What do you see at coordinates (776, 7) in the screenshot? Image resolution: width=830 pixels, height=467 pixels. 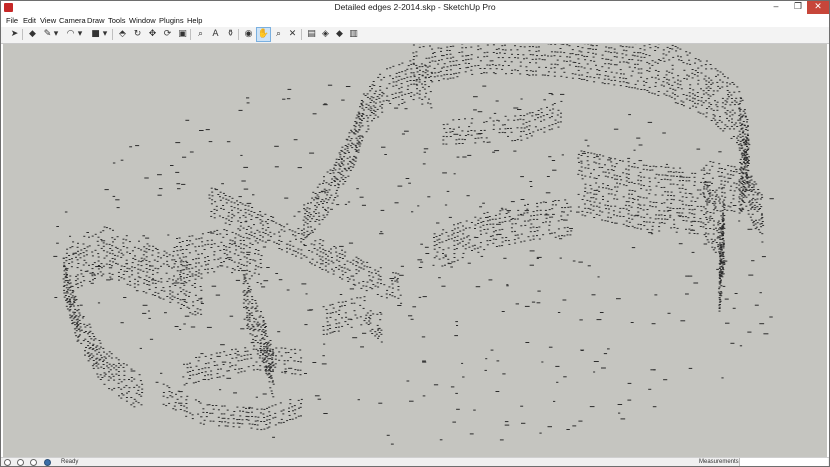 I see `minimize-button: ‒` at bounding box center [776, 7].